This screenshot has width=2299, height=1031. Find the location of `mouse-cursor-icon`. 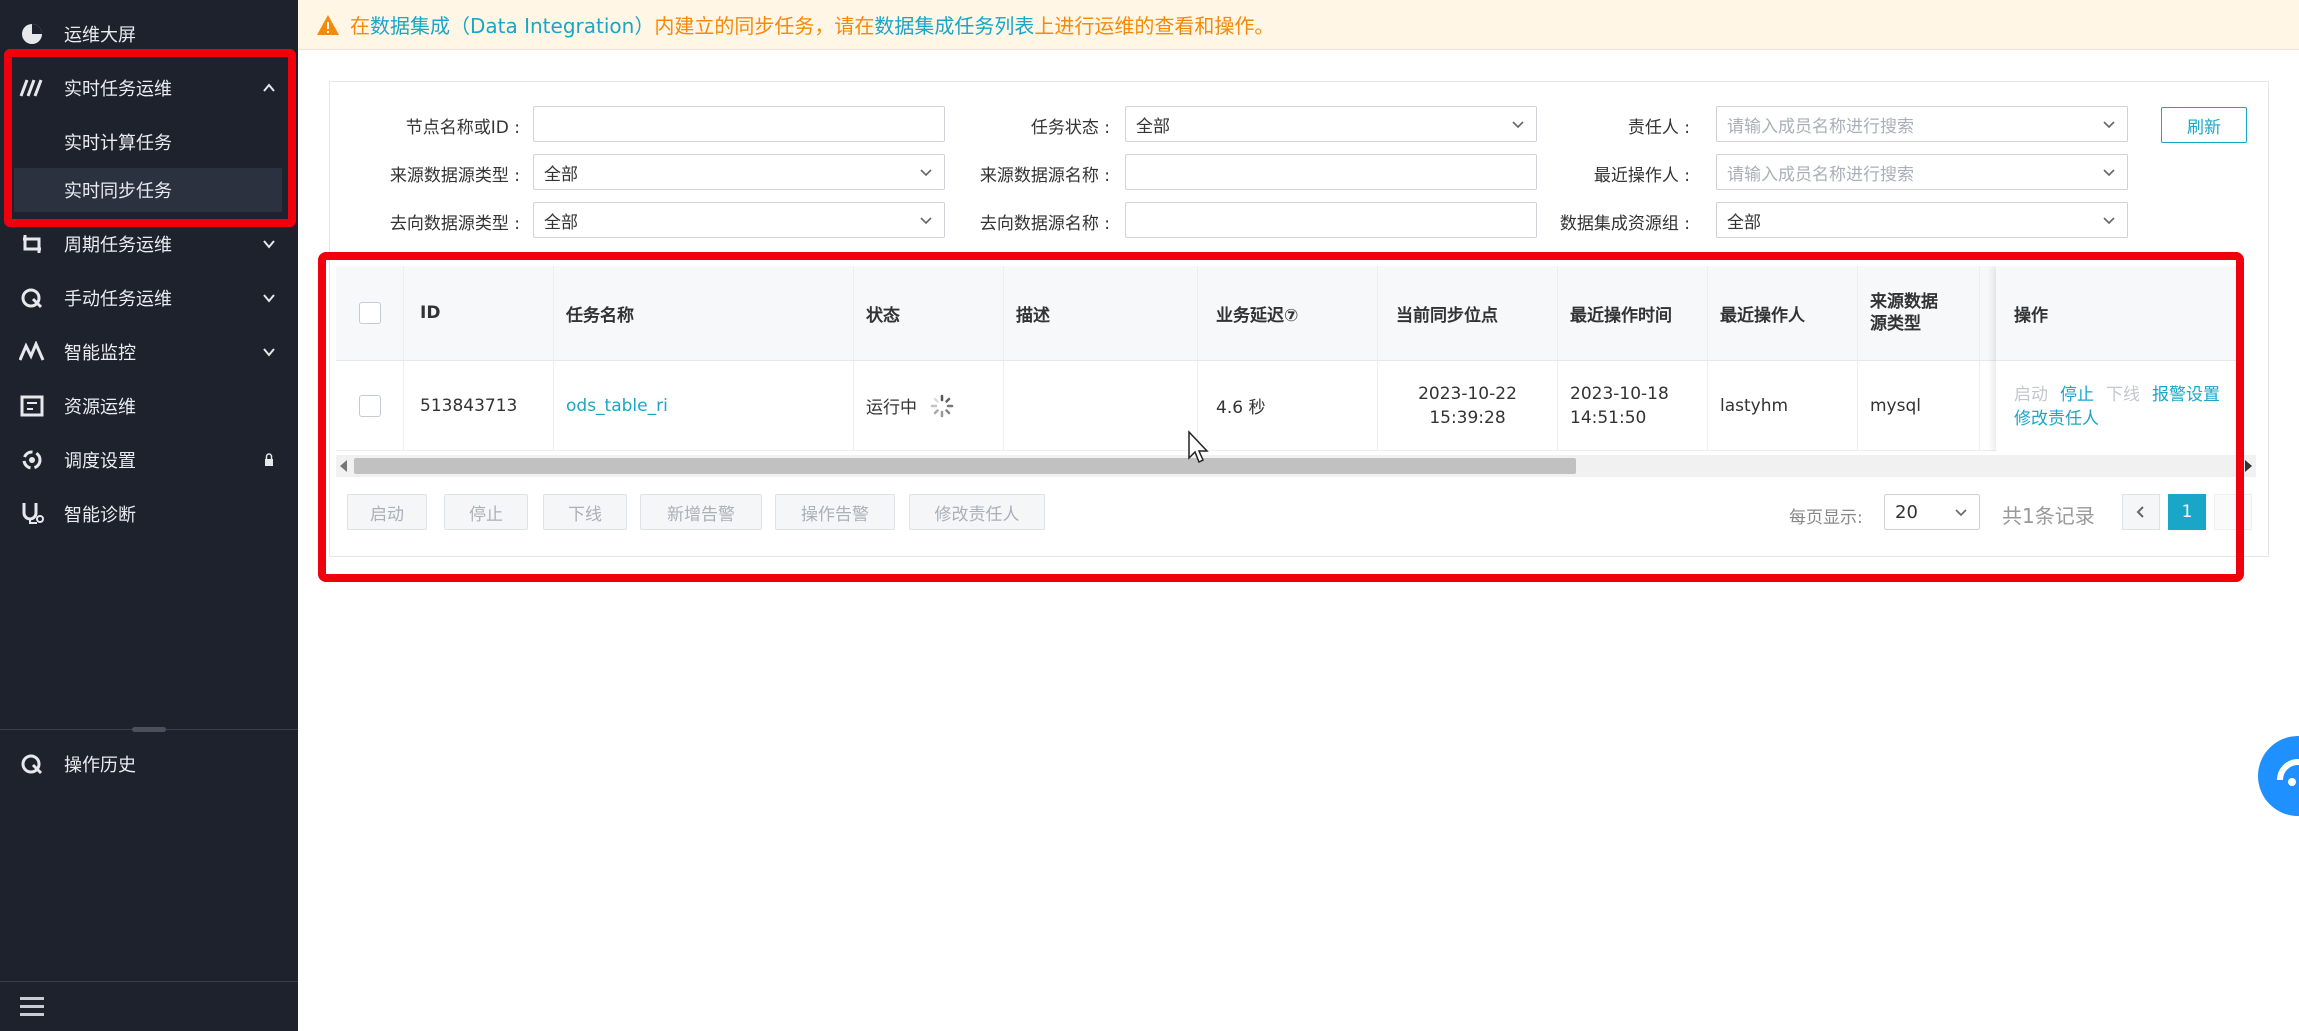

mouse-cursor-icon is located at coordinates (1198, 447).